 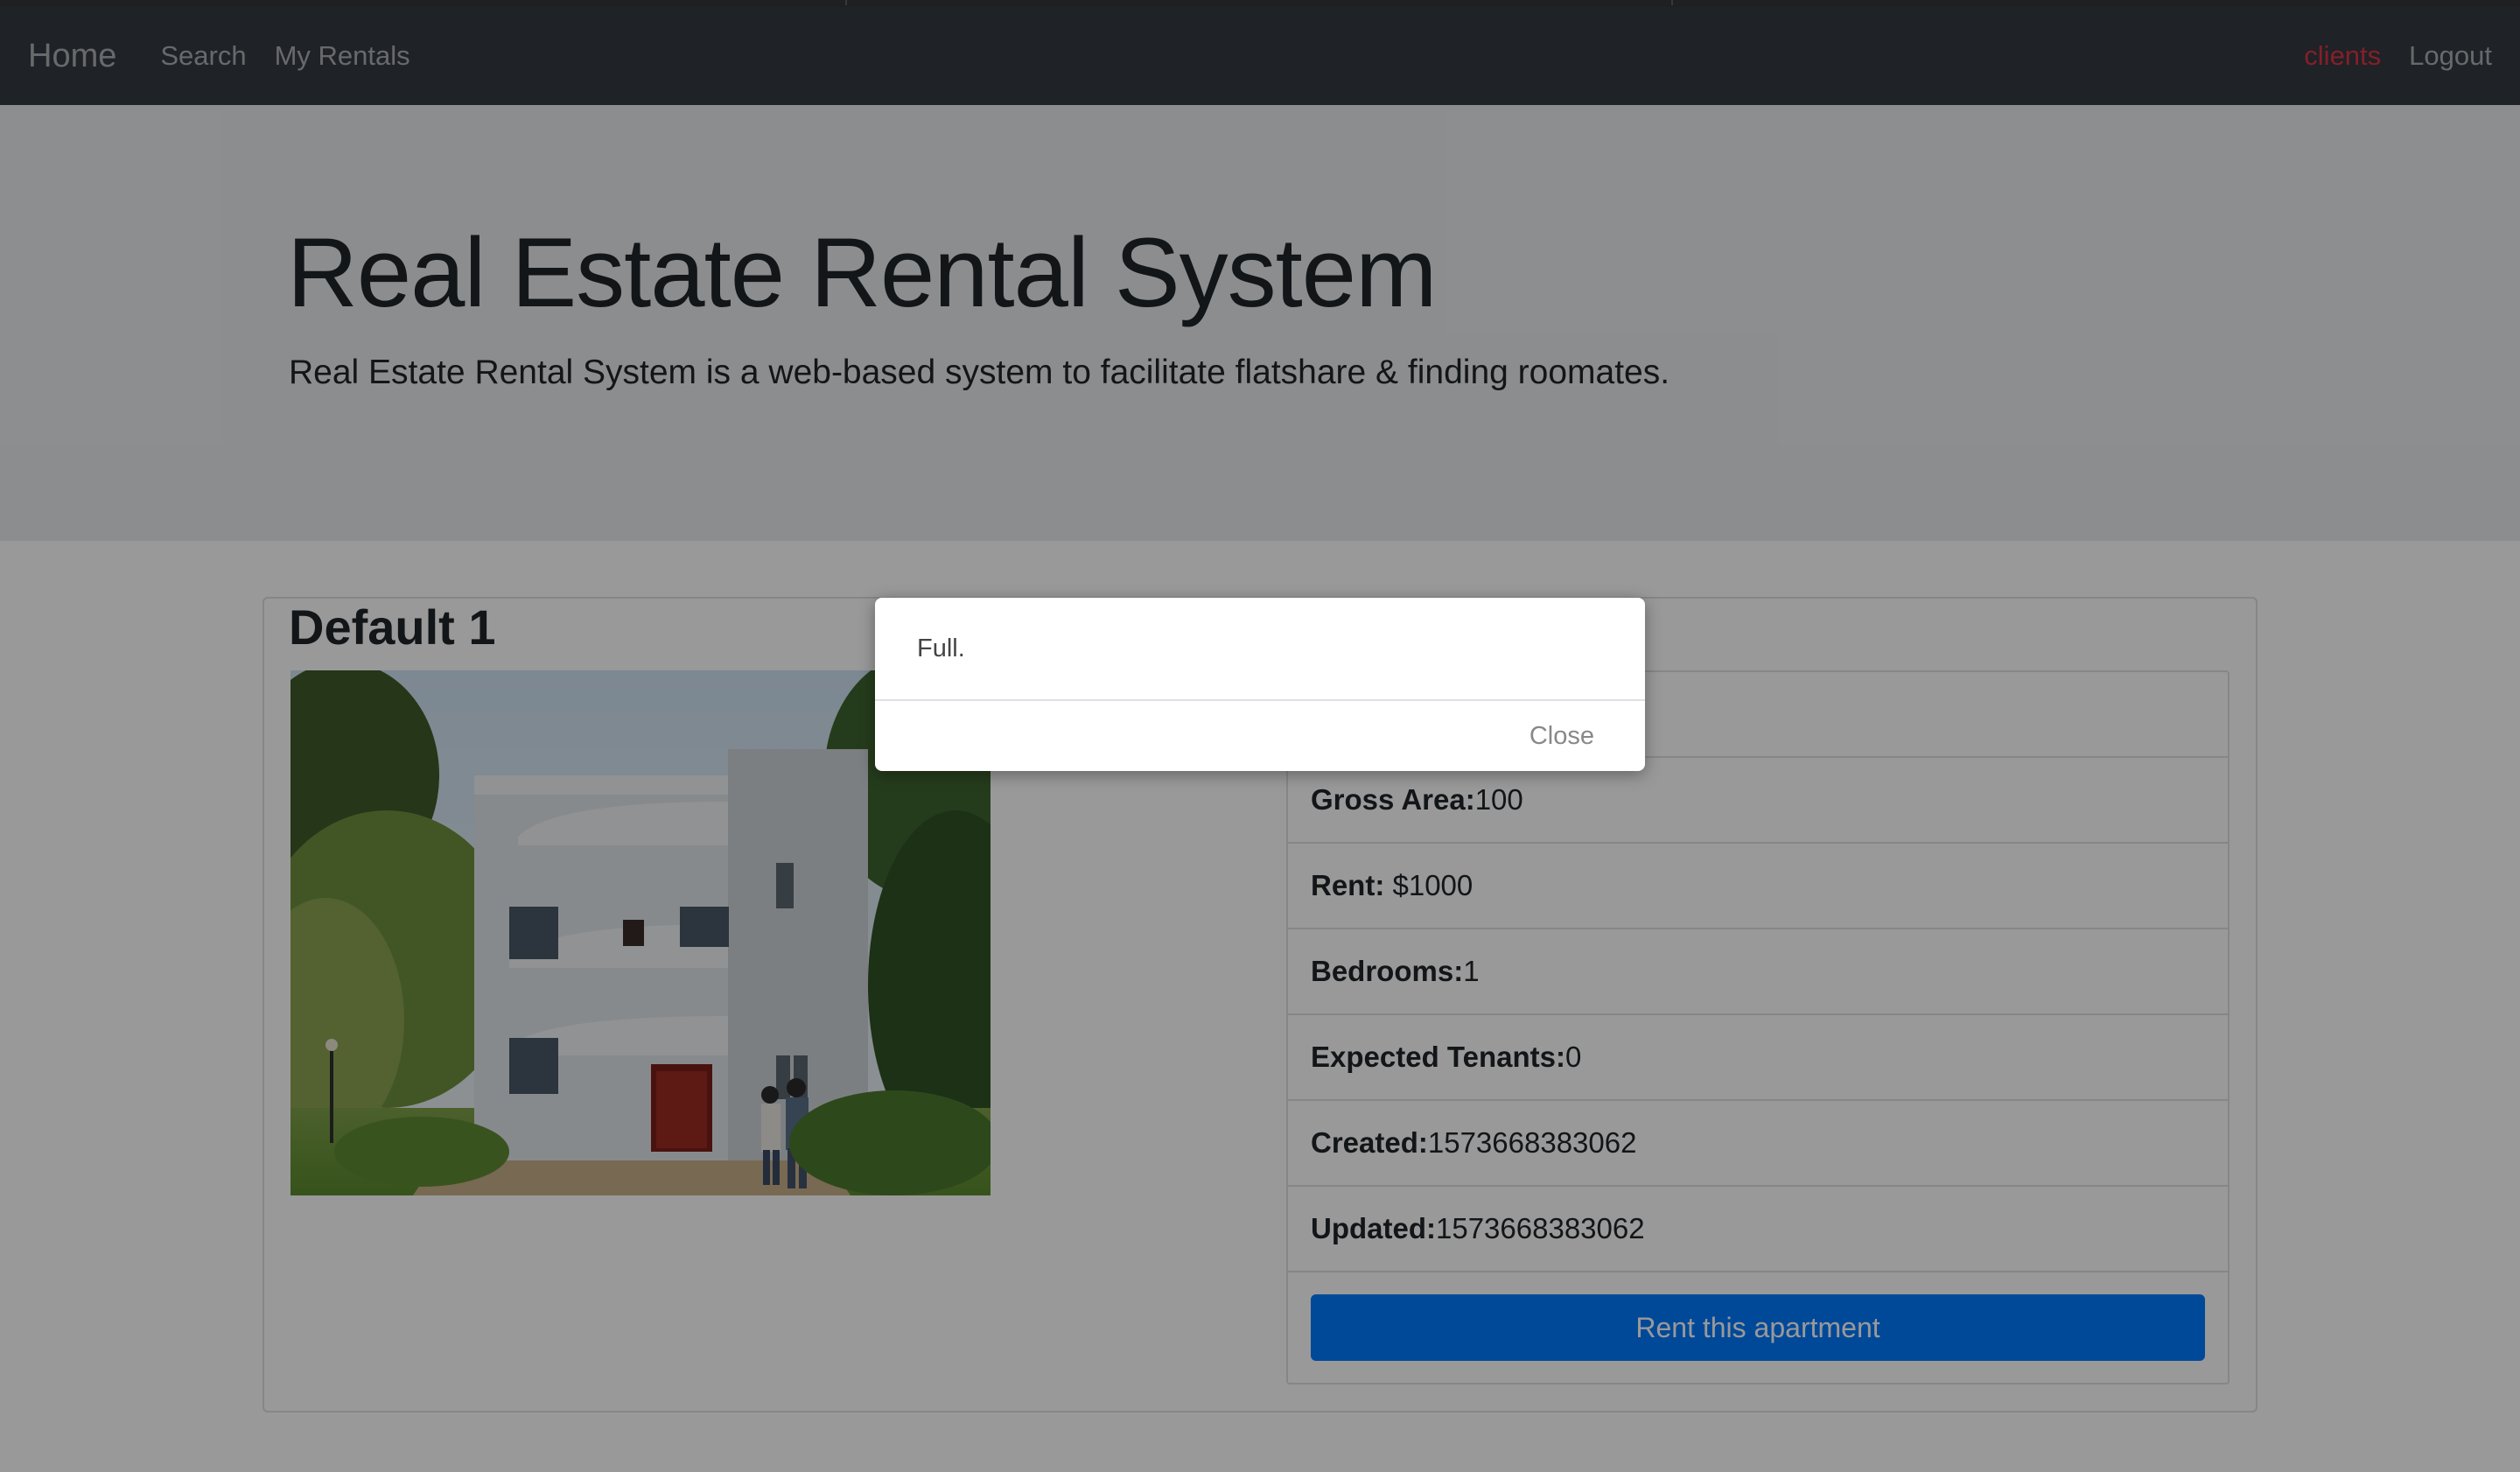 I want to click on modal-body: Full., so click(x=1260, y=649).